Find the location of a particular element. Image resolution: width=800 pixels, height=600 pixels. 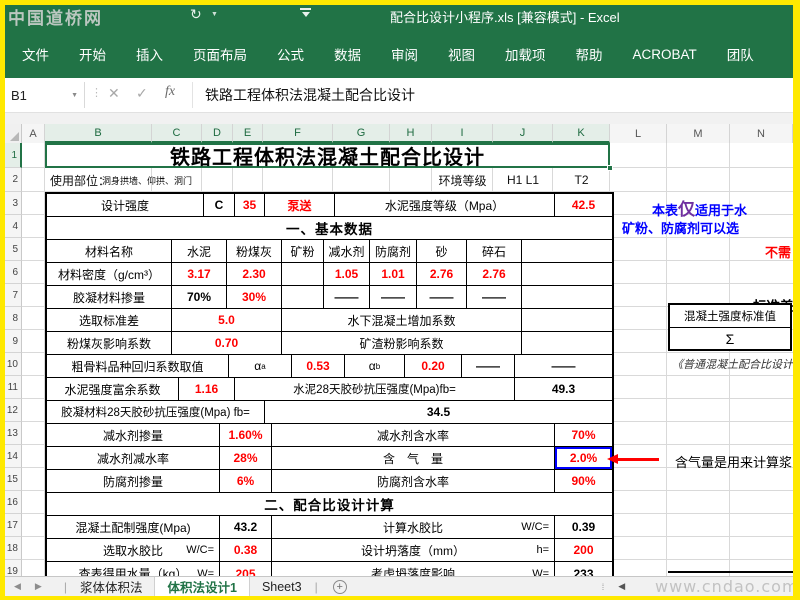

cell-env-value2: T2 is located at coordinates (581, 180).